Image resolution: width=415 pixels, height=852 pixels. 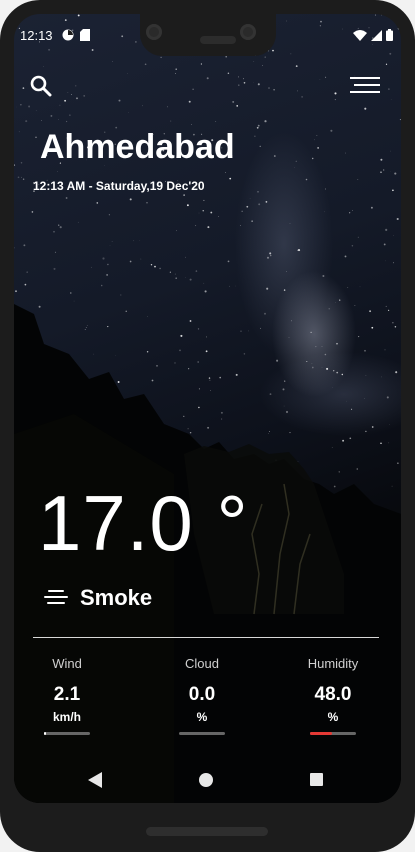 I want to click on home-circle-icon, so click(x=206, y=780).